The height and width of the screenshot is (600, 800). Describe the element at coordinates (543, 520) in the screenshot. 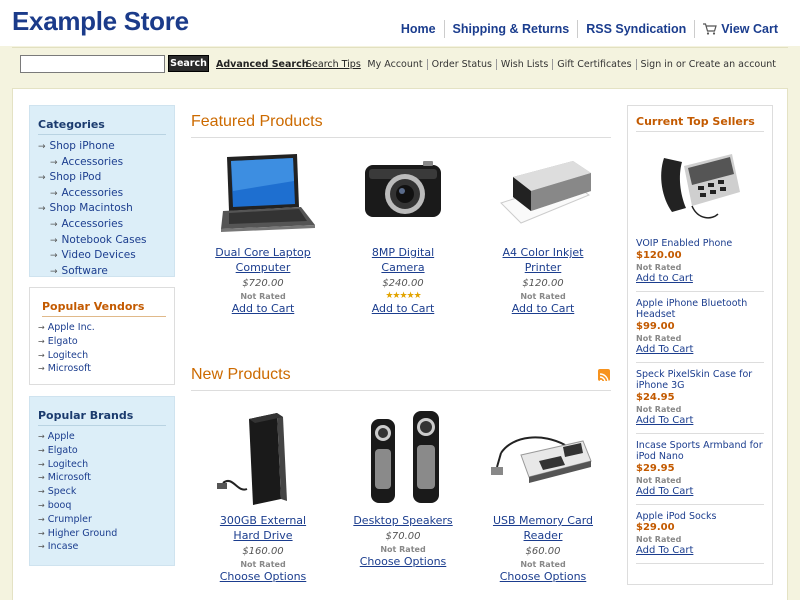

I see `product-name: USB Memory Card` at that location.